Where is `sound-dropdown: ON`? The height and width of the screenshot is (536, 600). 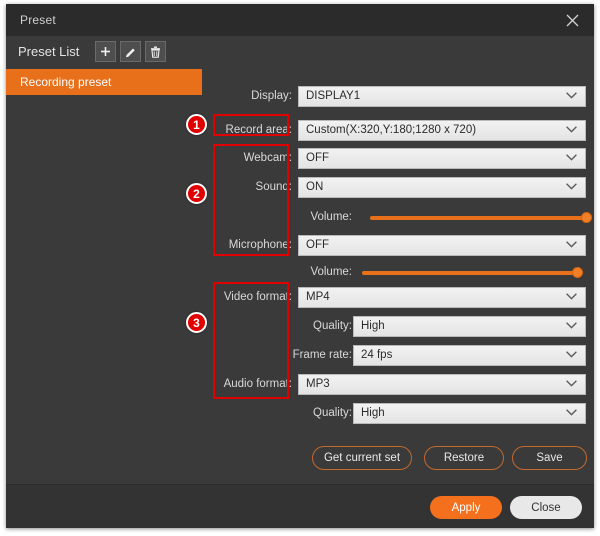
sound-dropdown: ON is located at coordinates (442, 187).